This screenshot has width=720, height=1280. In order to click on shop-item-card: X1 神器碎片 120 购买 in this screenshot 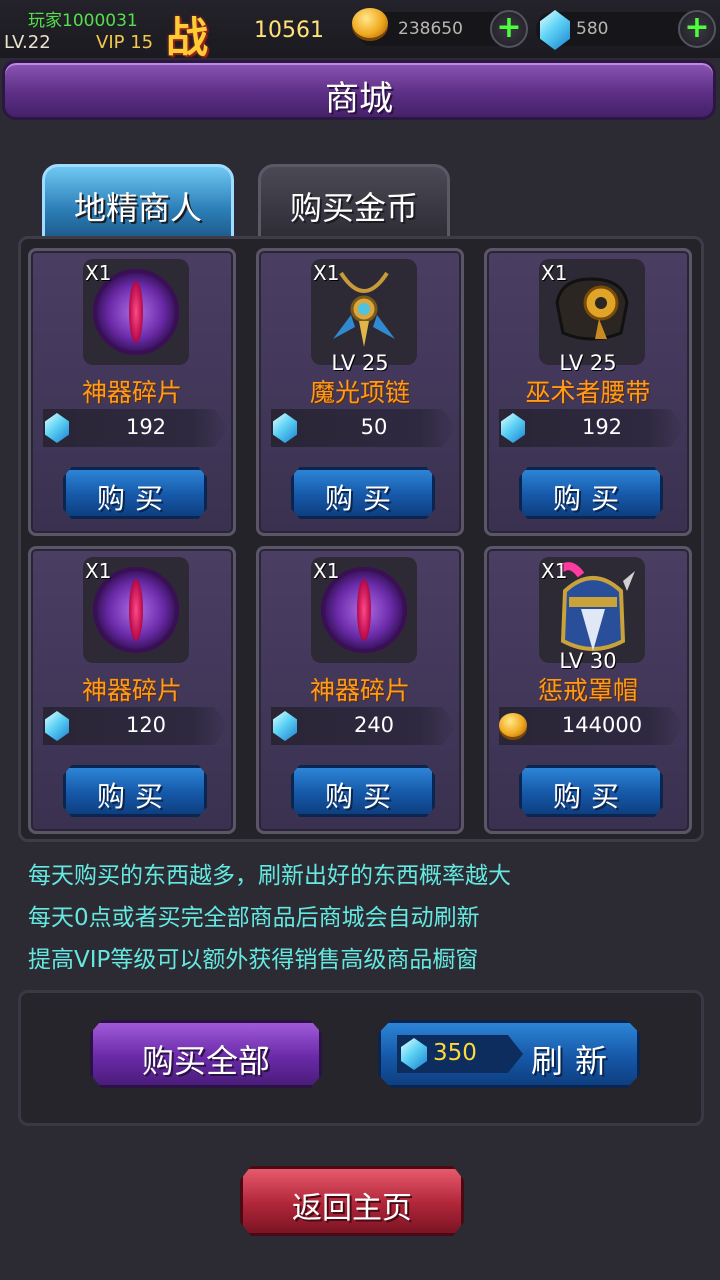, I will do `click(132, 690)`.